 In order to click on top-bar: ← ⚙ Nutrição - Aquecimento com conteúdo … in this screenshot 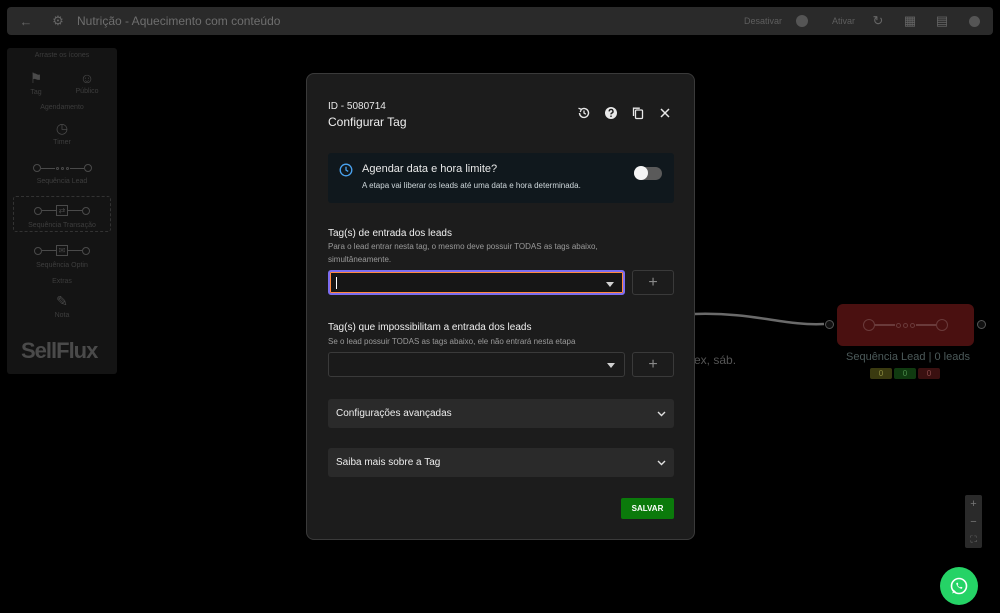, I will do `click(500, 21)`.